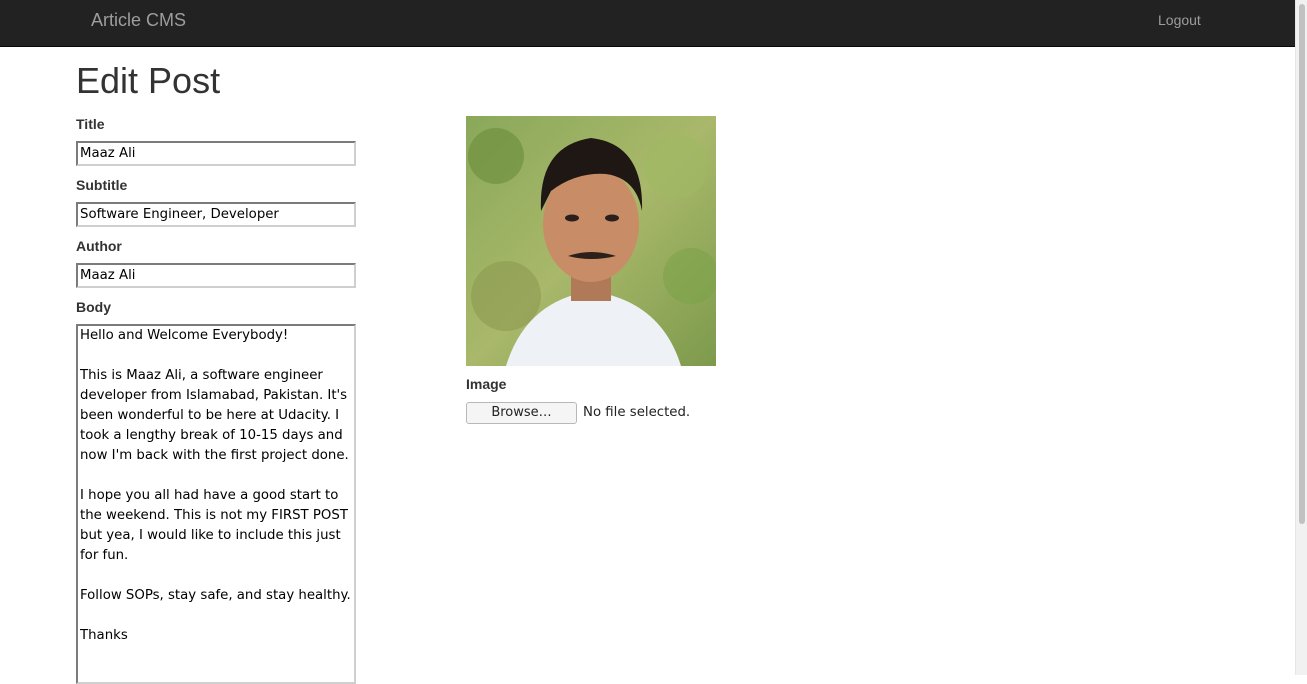 The image size is (1307, 684). What do you see at coordinates (1179, 20) in the screenshot?
I see `logout-link: Logout` at bounding box center [1179, 20].